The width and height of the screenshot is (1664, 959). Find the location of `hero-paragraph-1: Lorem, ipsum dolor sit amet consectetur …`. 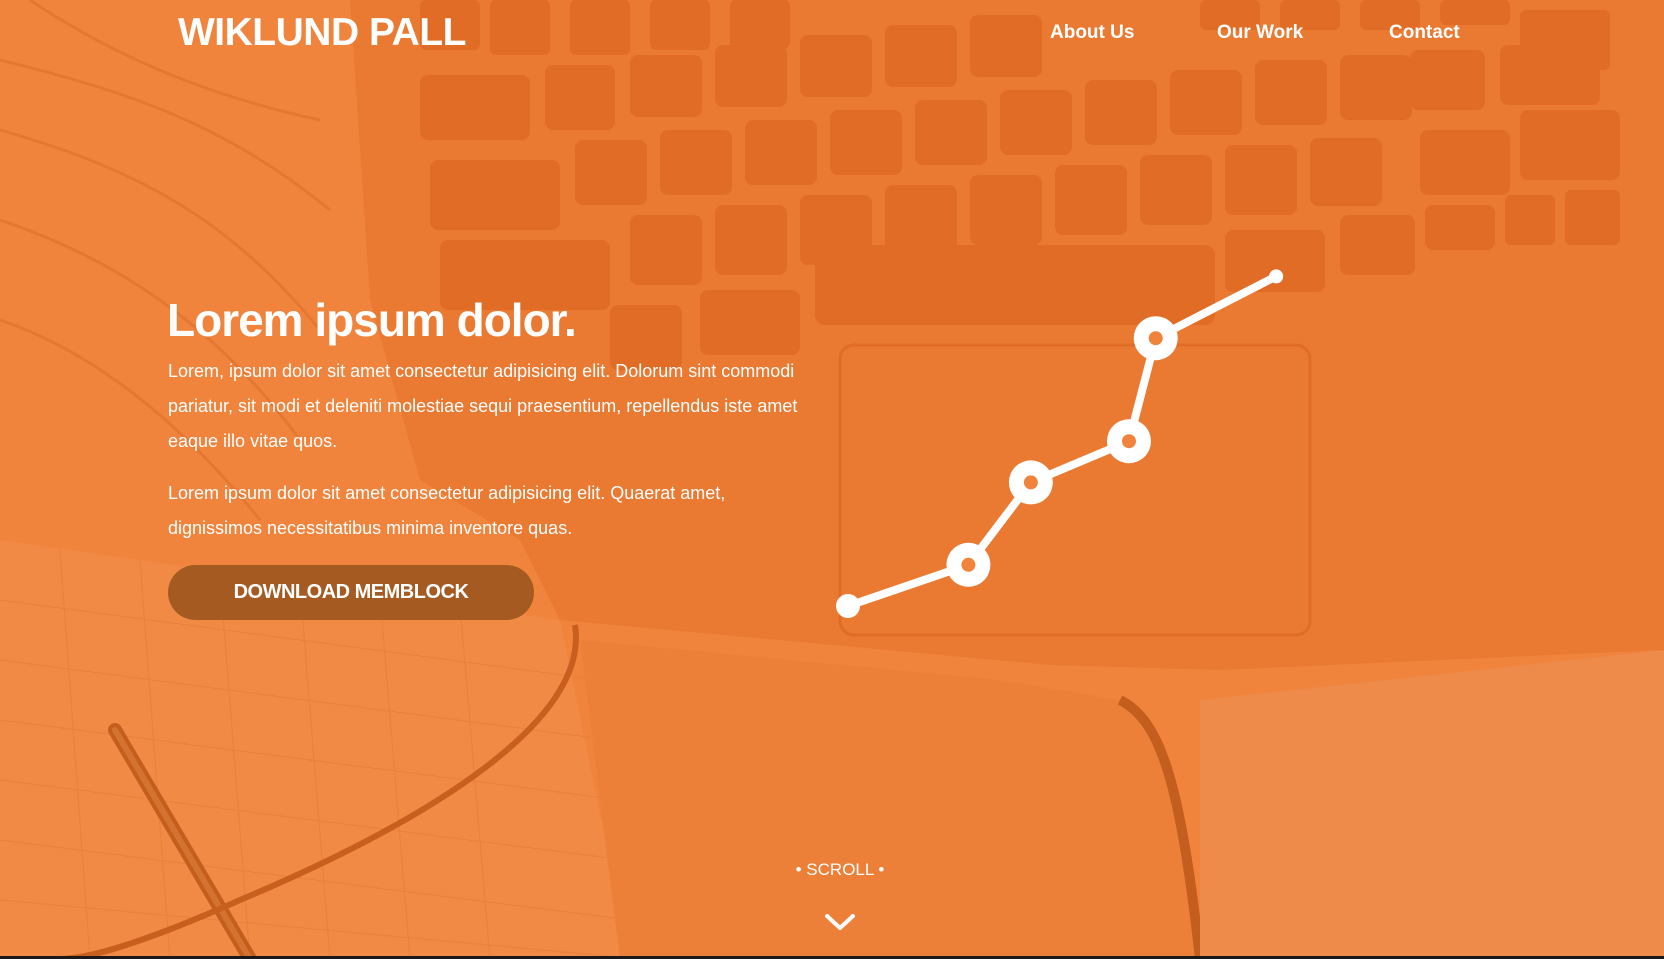

hero-paragraph-1: Lorem, ipsum dolor sit amet consectetur … is located at coordinates (483, 406).